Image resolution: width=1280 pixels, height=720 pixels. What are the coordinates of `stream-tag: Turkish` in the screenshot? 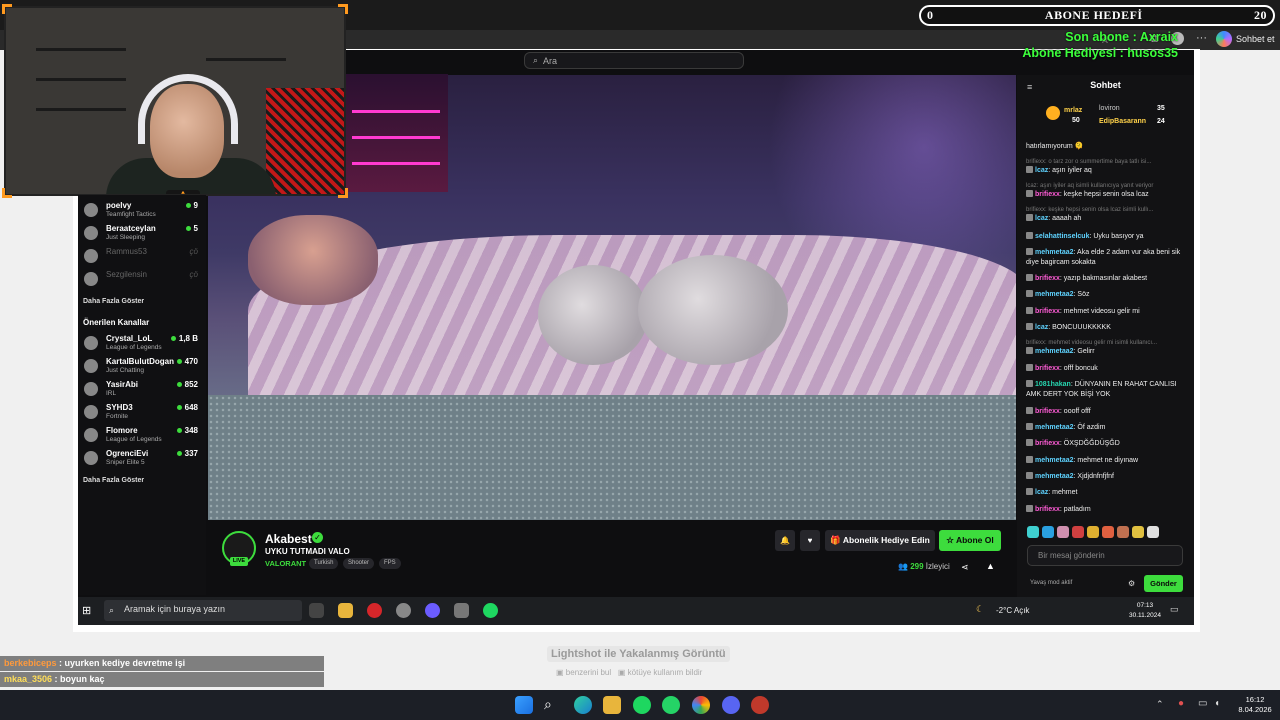 It's located at (324, 563).